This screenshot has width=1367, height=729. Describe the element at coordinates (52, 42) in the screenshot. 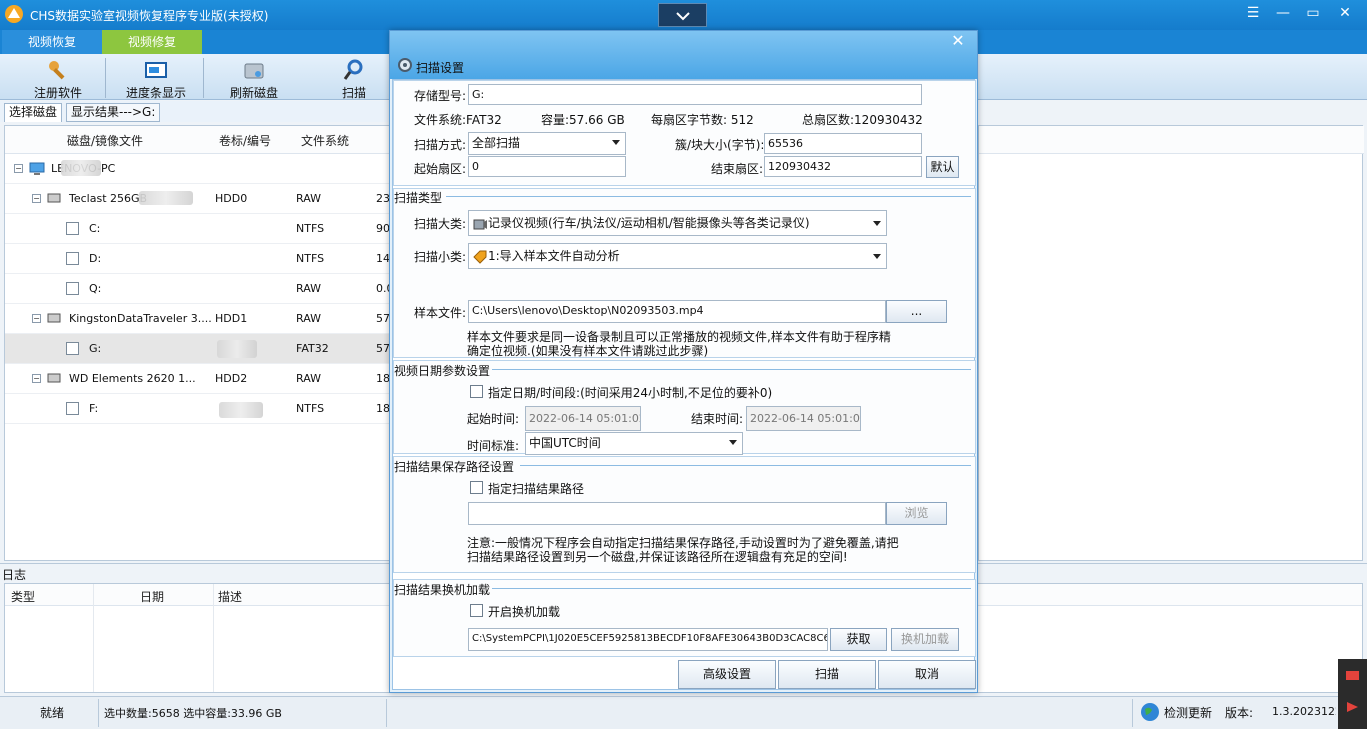

I see `tab-video-recovery: 视频恢复` at that location.